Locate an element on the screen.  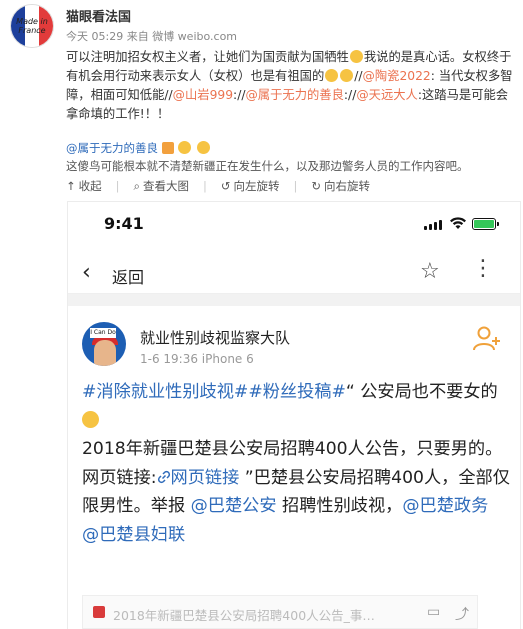
nav-bar: ‹ 返回 ☆ ⋮ is located at coordinates (294, 274).